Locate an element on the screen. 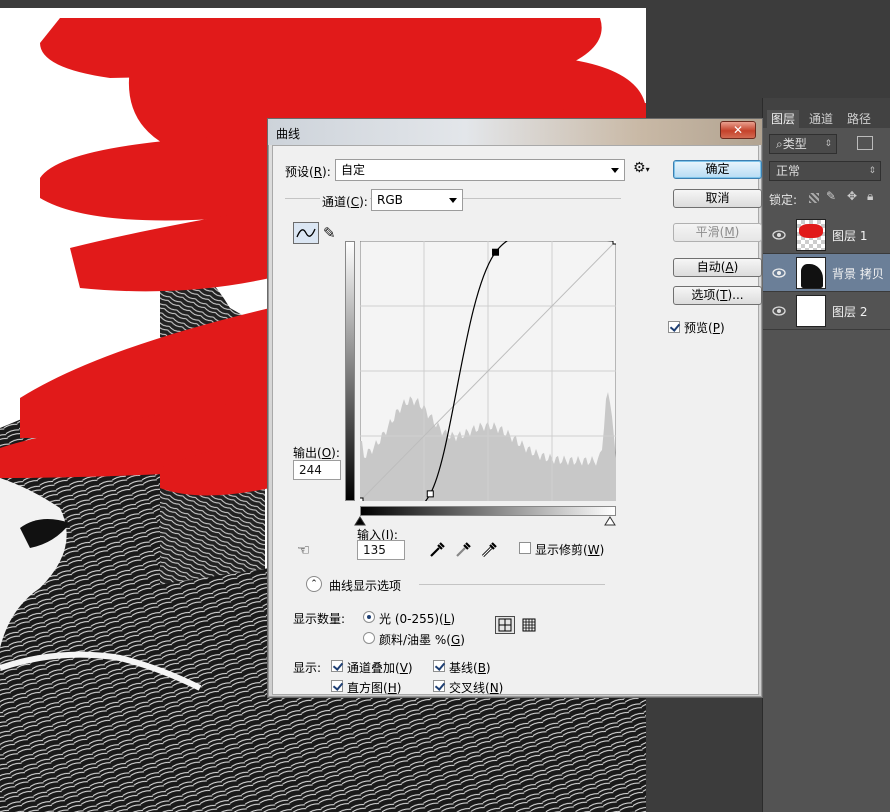  layer-filter-label: 类型 is located at coordinates (794, 144).